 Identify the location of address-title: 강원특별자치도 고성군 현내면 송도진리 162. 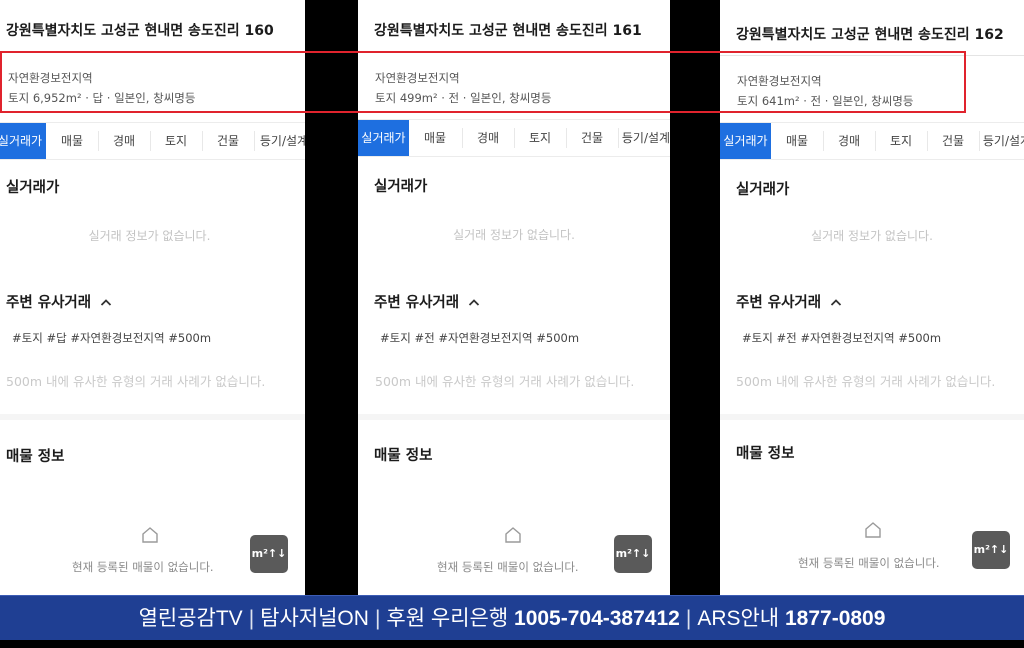
(870, 35).